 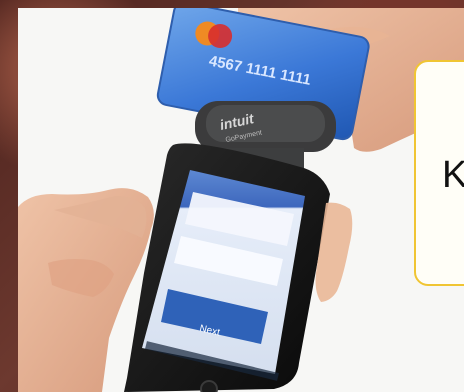 I want to click on home-button, so click(x=209, y=386).